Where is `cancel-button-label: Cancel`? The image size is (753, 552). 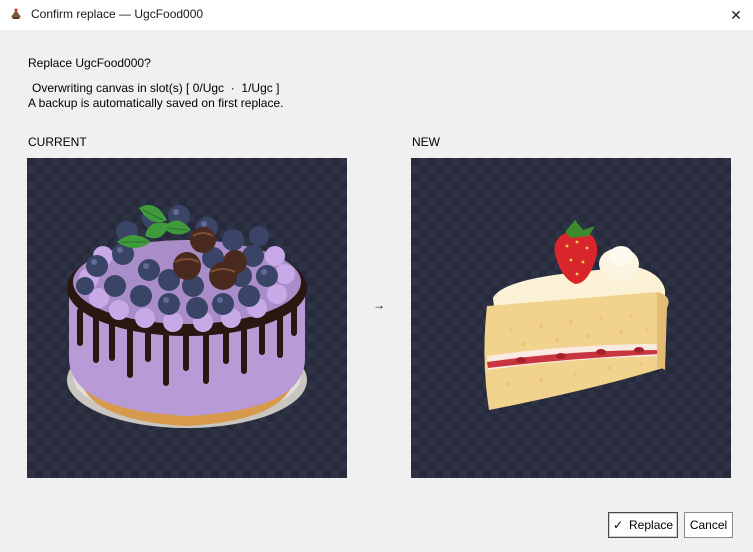 cancel-button-label: Cancel is located at coordinates (708, 525).